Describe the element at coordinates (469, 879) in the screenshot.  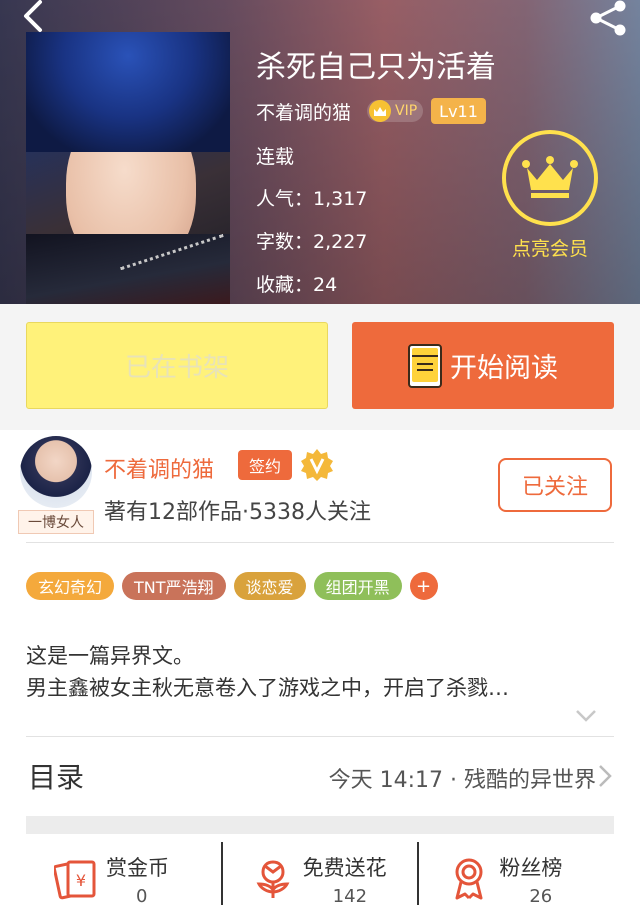
I see `fan-rank-icon` at that location.